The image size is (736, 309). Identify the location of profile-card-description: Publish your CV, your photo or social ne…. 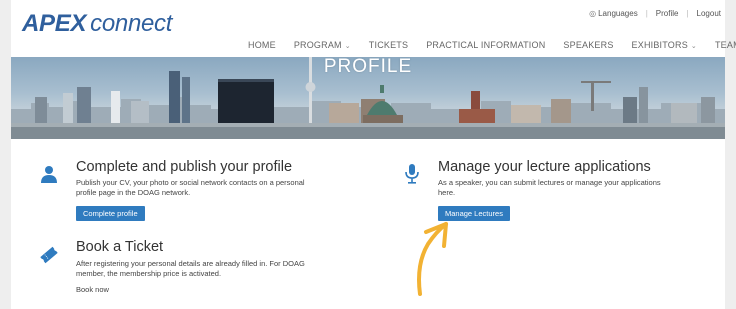
(221, 188).